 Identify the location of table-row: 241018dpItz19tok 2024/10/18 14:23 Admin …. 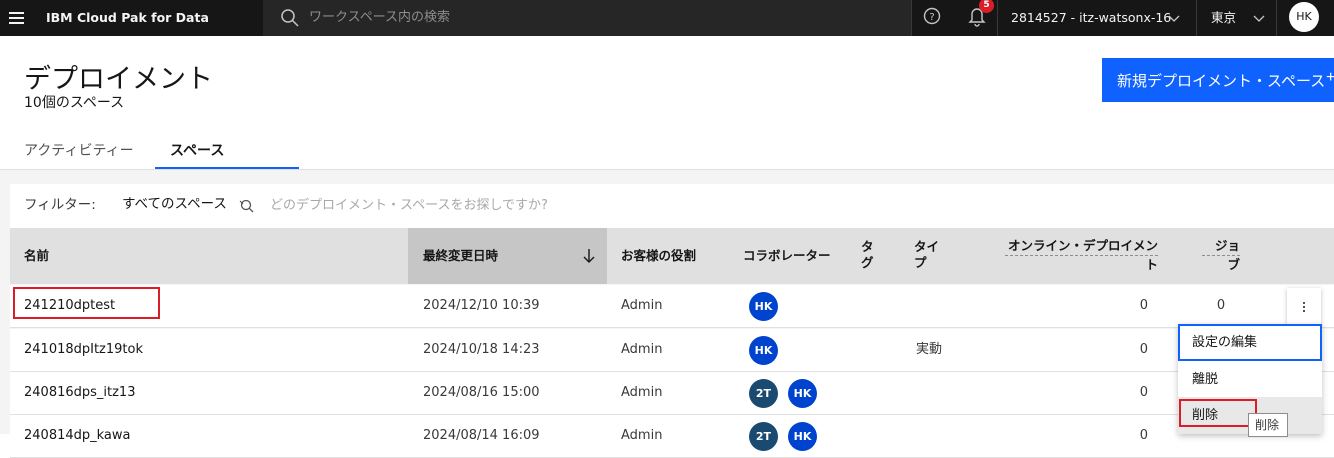
(672, 350).